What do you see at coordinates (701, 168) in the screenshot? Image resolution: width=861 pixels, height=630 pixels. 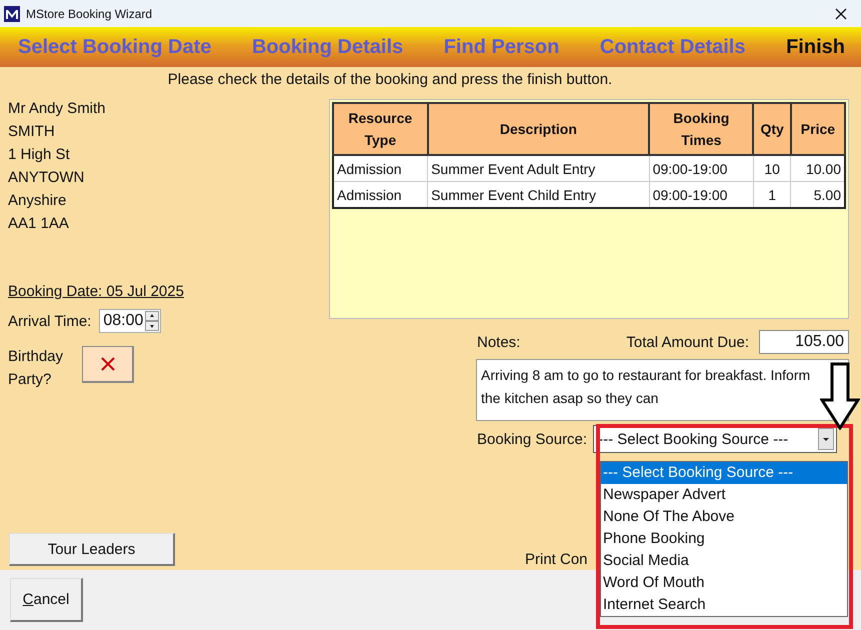 I see `table-cell: 09:00-19:00` at bounding box center [701, 168].